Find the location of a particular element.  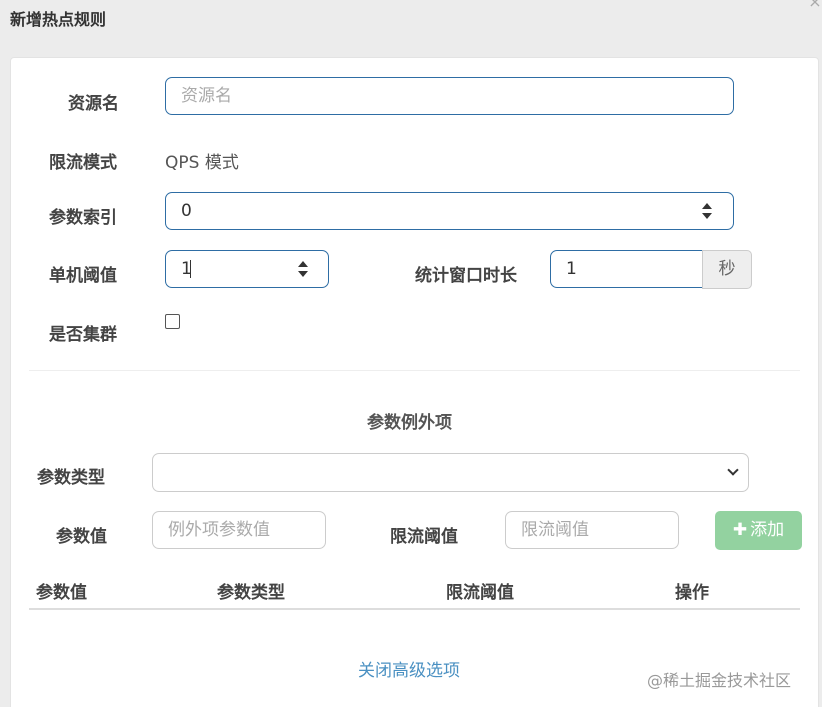

add-exception-button: ✚ 添加 is located at coordinates (758, 530).